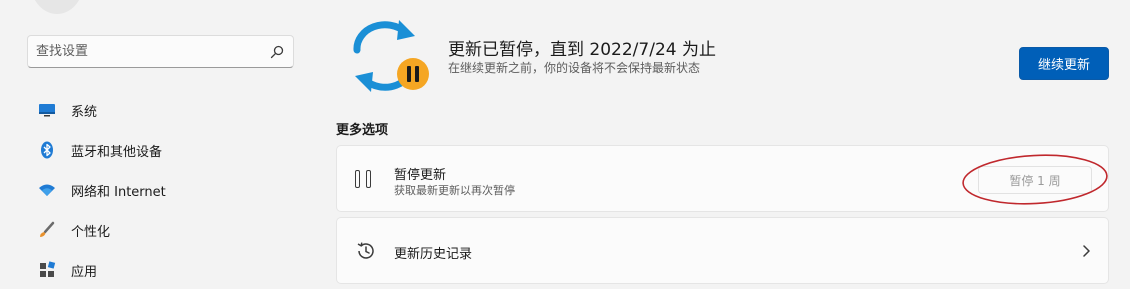 This screenshot has width=1130, height=289. I want to click on sidebar-item-apps: 应用, so click(165, 270).